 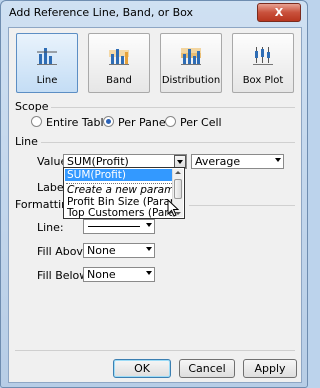 What do you see at coordinates (119, 250) in the screenshot?
I see `fill-above-select: None` at bounding box center [119, 250].